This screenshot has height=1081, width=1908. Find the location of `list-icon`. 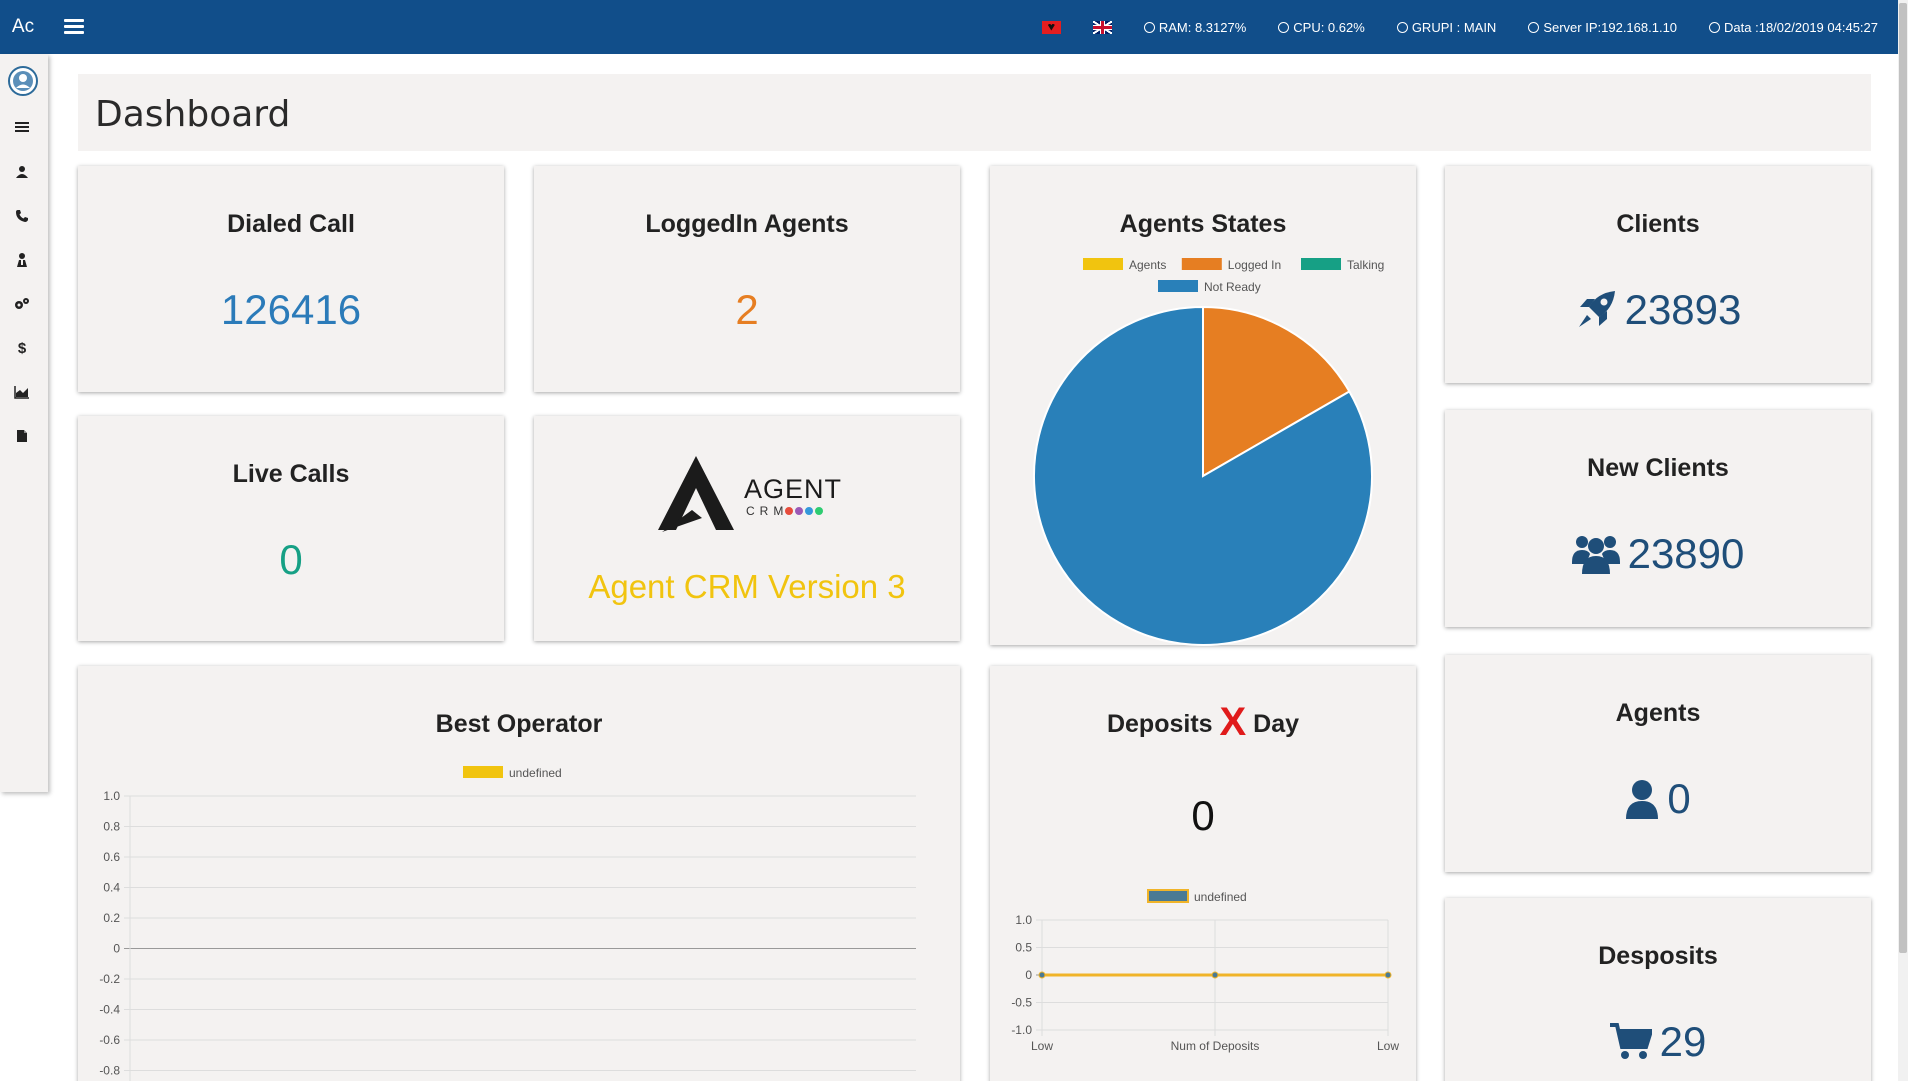

list-icon is located at coordinates (22, 127).